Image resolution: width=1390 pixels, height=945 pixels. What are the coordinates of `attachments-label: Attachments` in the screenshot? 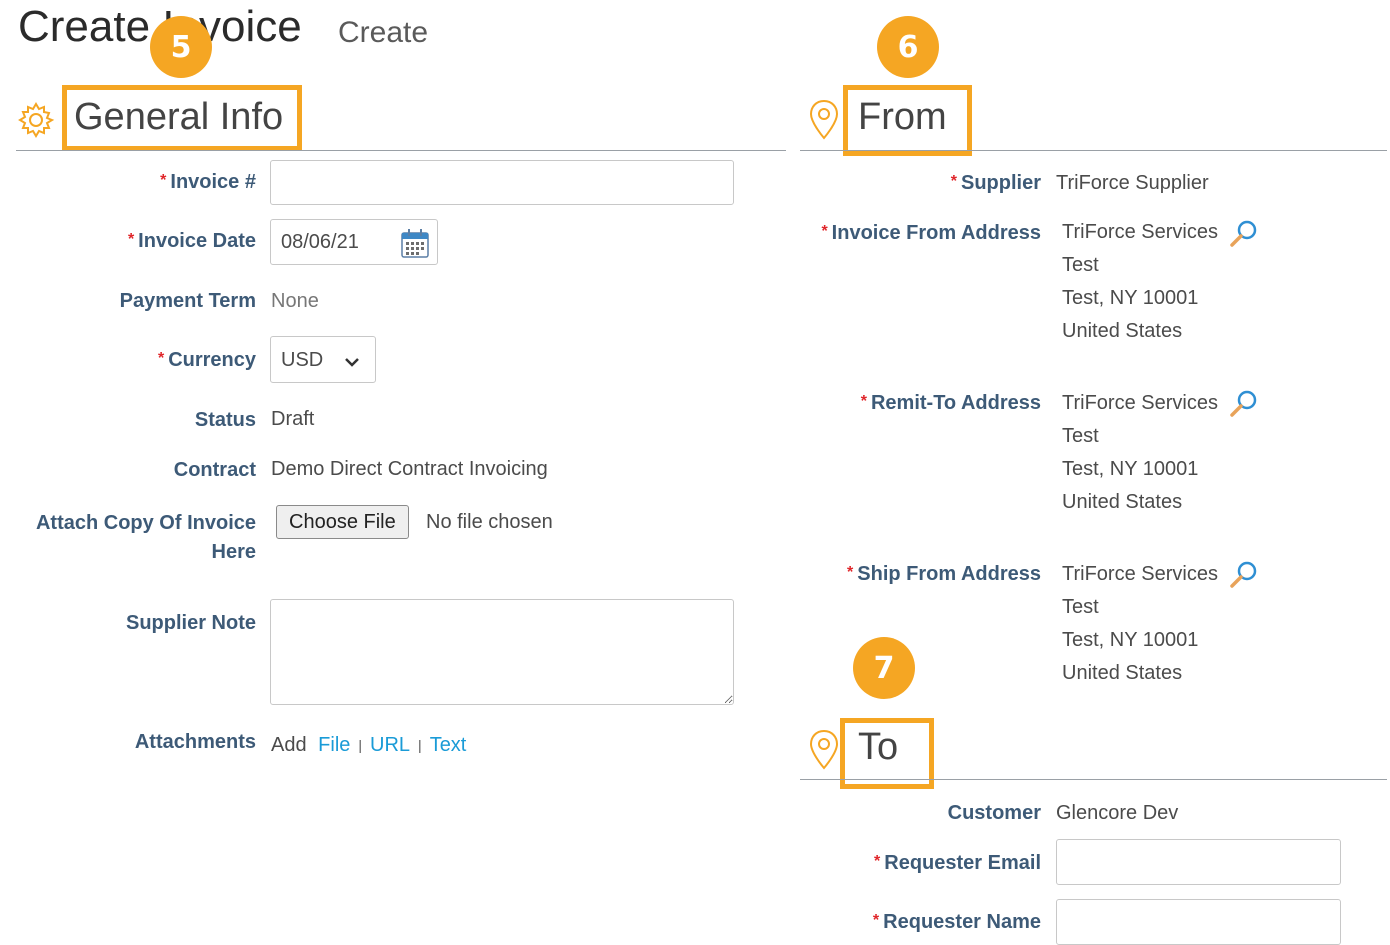 It's located at (195, 742).